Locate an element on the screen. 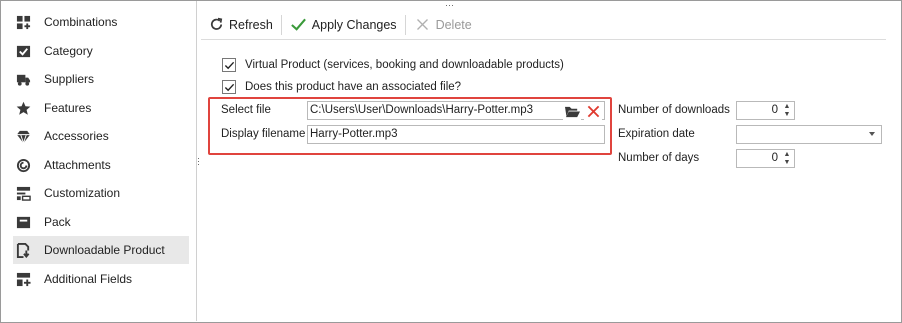 The width and height of the screenshot is (902, 323). browse-folder-button is located at coordinates (572, 111).